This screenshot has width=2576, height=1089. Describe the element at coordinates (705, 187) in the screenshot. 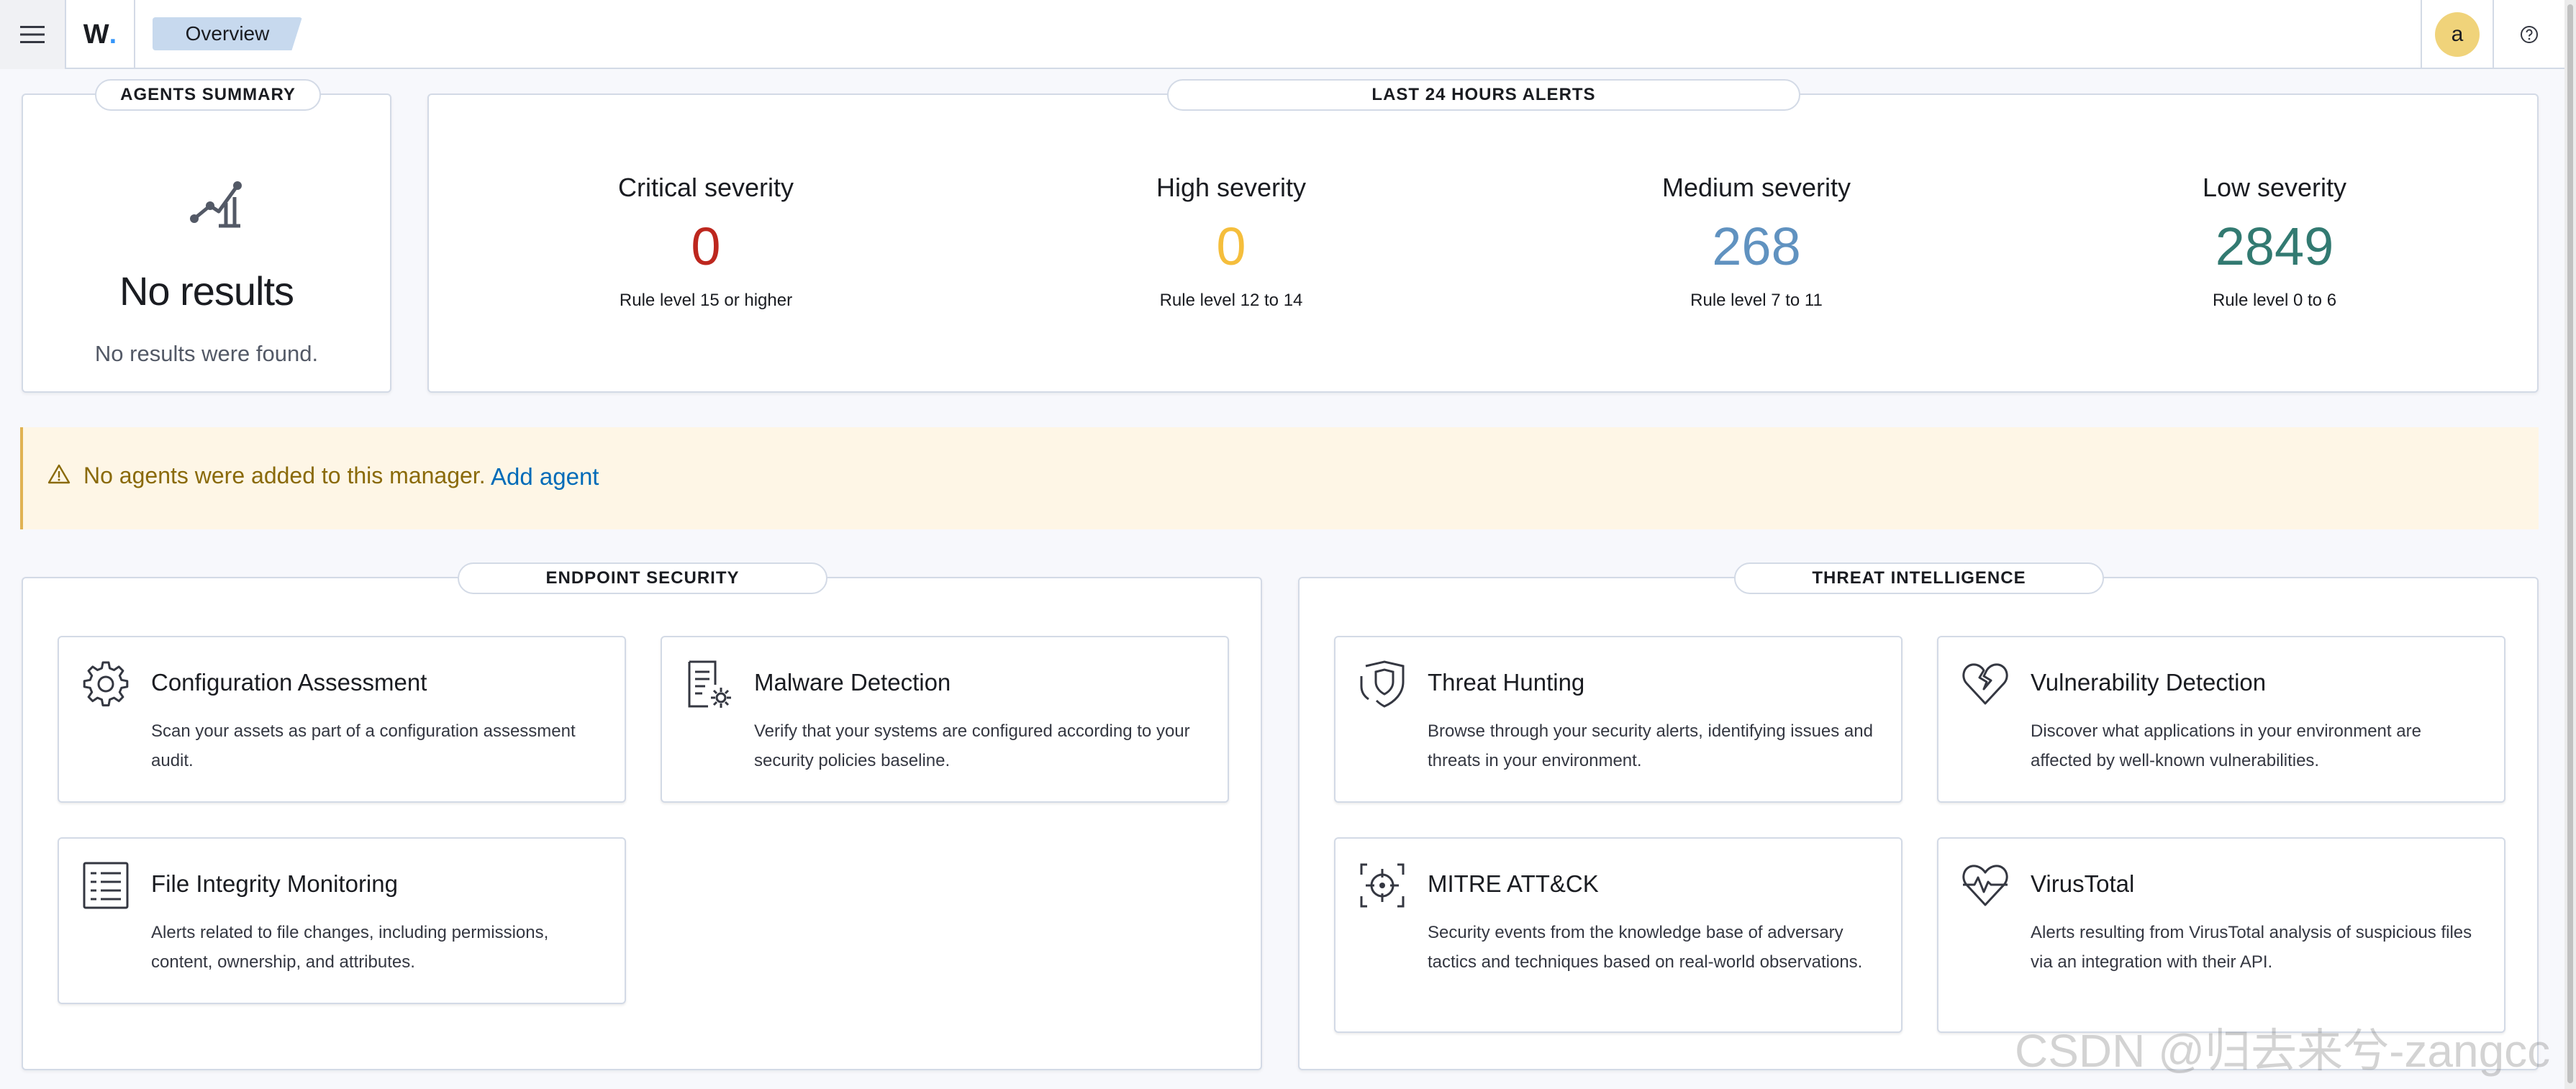

I see `severity-label: Critical severity` at that location.